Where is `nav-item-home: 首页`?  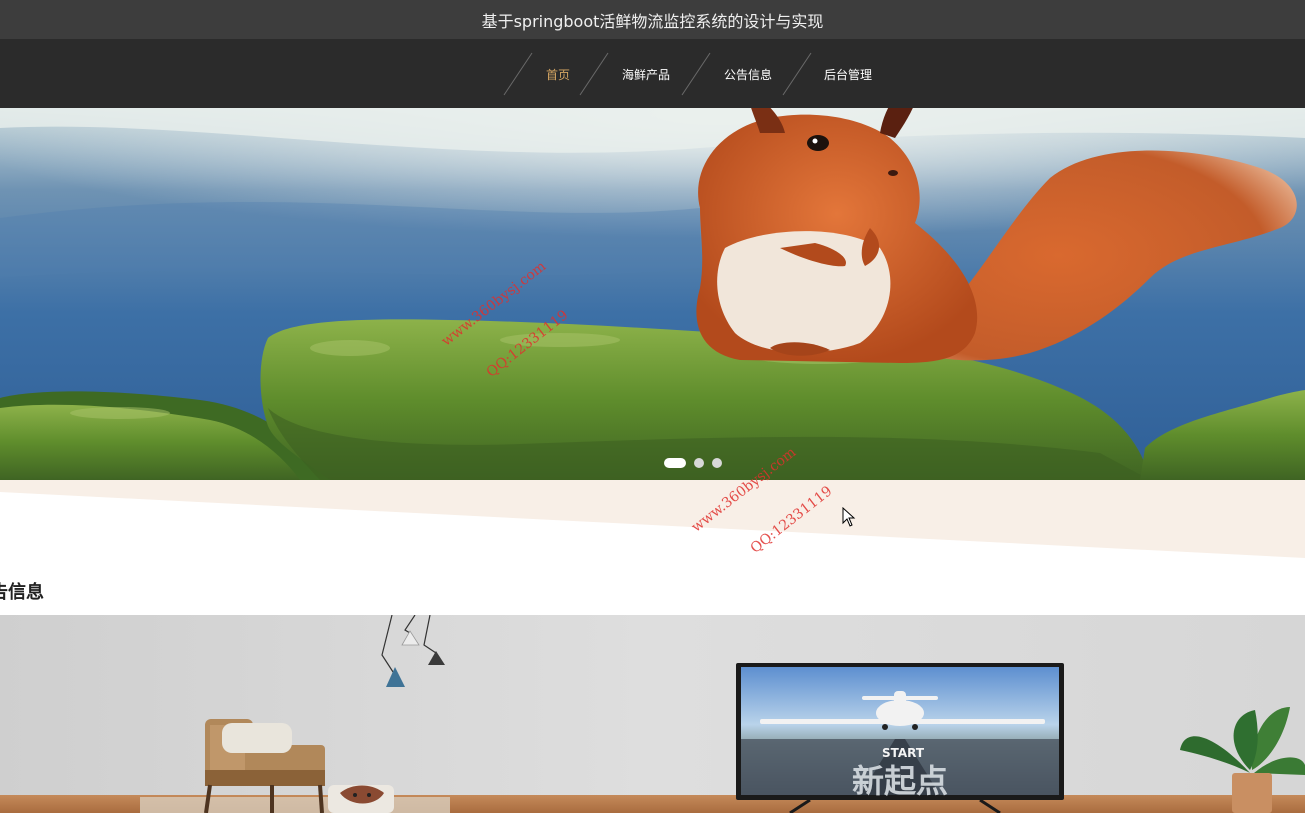 nav-item-home: 首页 is located at coordinates (558, 74).